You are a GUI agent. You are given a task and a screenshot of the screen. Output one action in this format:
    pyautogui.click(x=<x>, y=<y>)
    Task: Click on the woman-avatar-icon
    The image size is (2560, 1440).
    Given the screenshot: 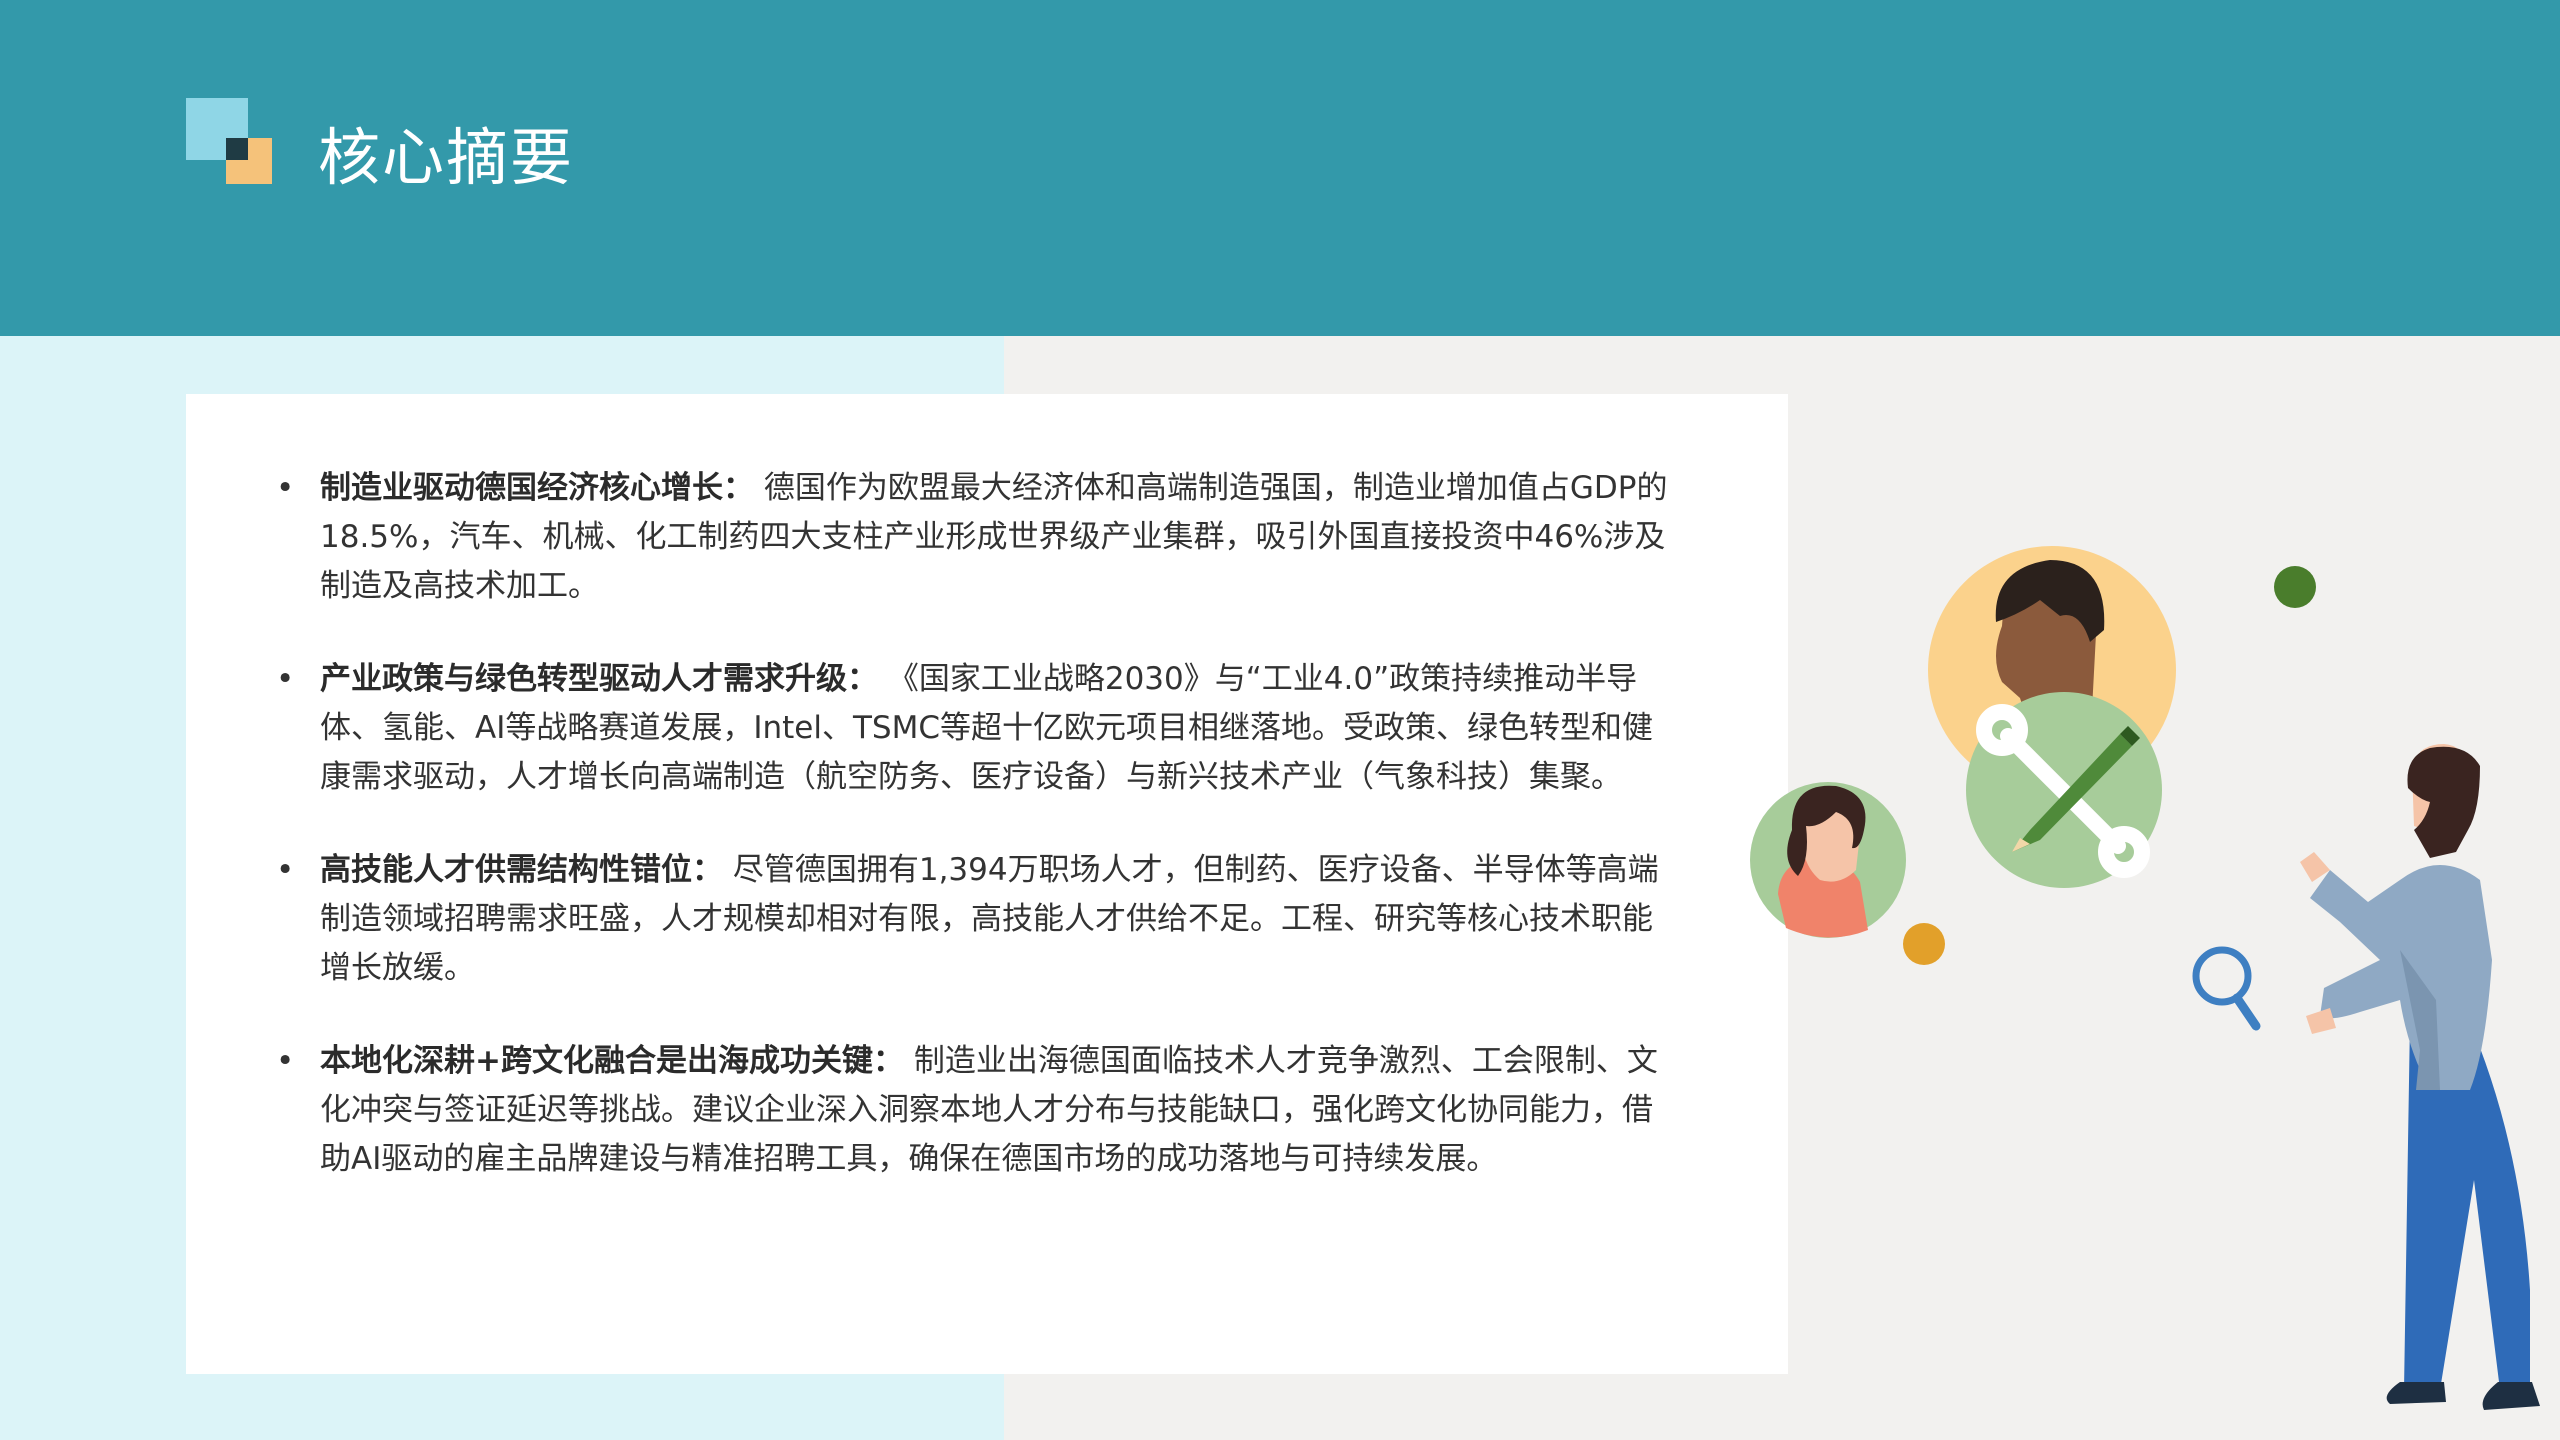 What is the action you would take?
    pyautogui.click(x=1828, y=860)
    